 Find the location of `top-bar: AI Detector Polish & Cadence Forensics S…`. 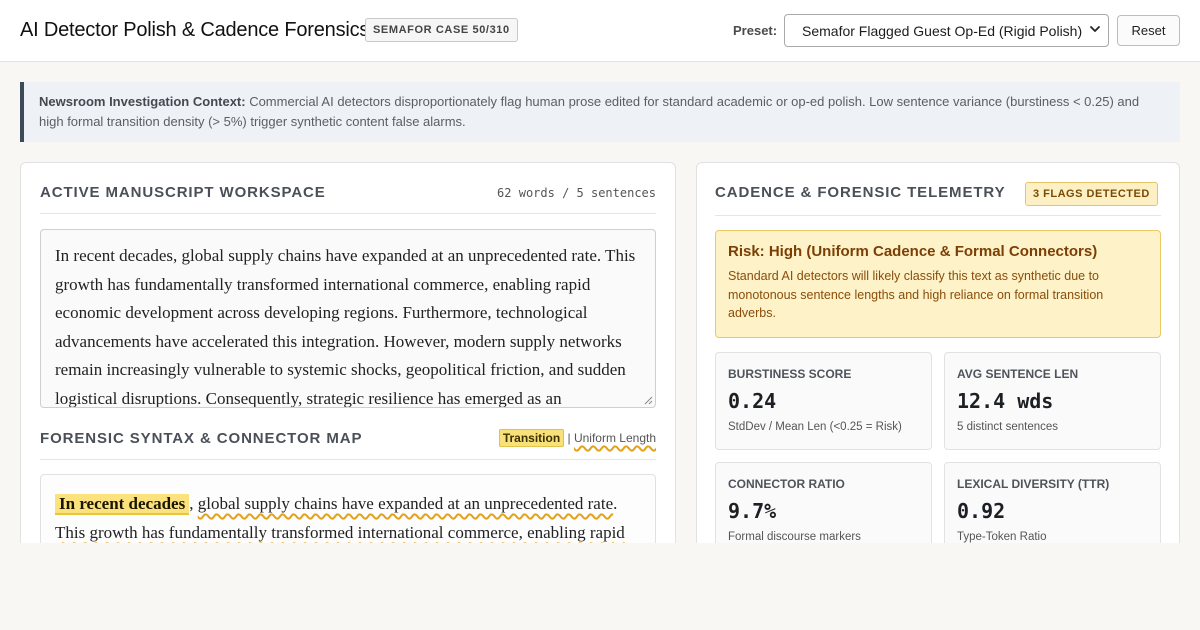

top-bar: AI Detector Polish & Cadence Forensics S… is located at coordinates (600, 31).